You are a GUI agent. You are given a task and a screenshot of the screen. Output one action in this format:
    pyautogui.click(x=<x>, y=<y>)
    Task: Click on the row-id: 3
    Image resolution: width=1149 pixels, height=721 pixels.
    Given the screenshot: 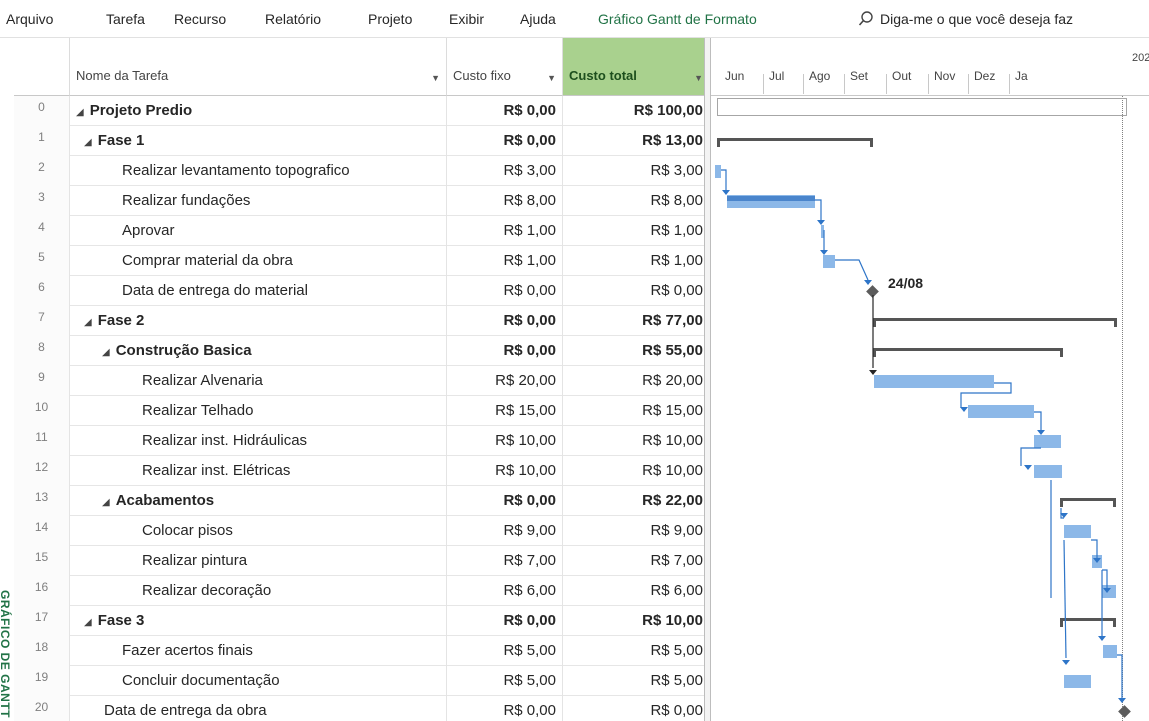 What is the action you would take?
    pyautogui.click(x=42, y=201)
    